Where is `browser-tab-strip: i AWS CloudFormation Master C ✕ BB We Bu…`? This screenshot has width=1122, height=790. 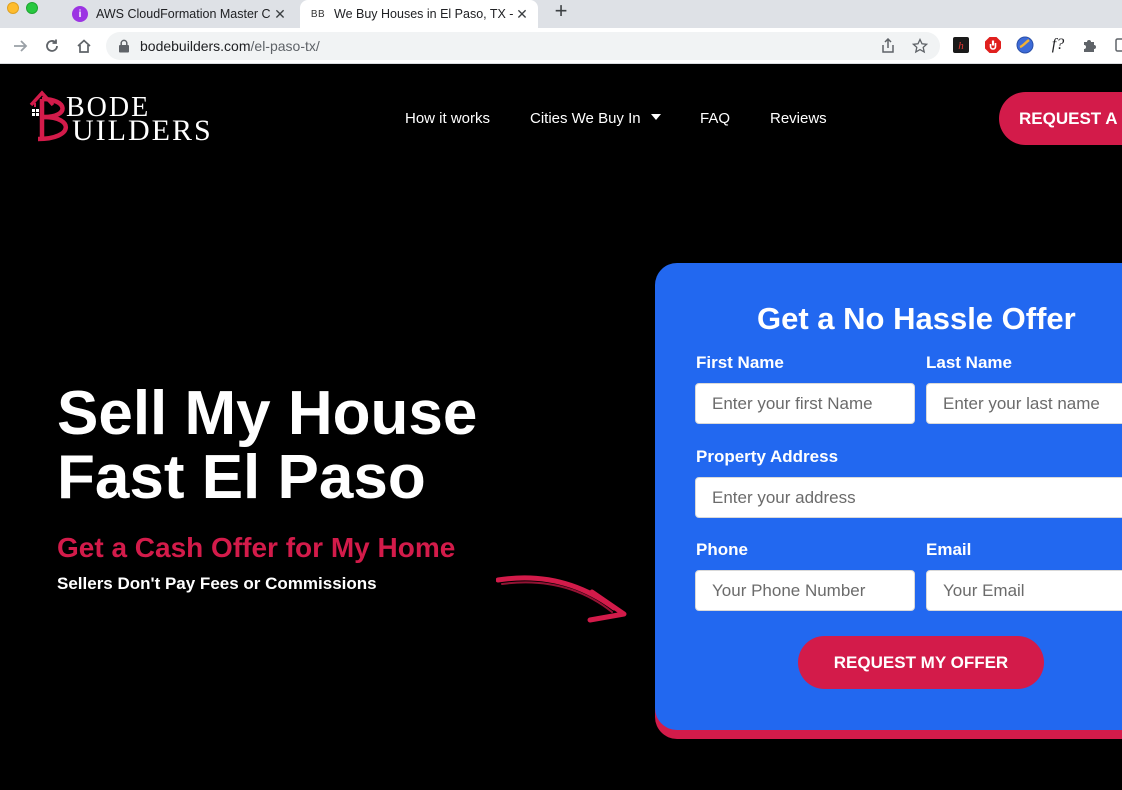
browser-tab-strip: i AWS CloudFormation Master C ✕ BB We Bu… is located at coordinates (561, 14).